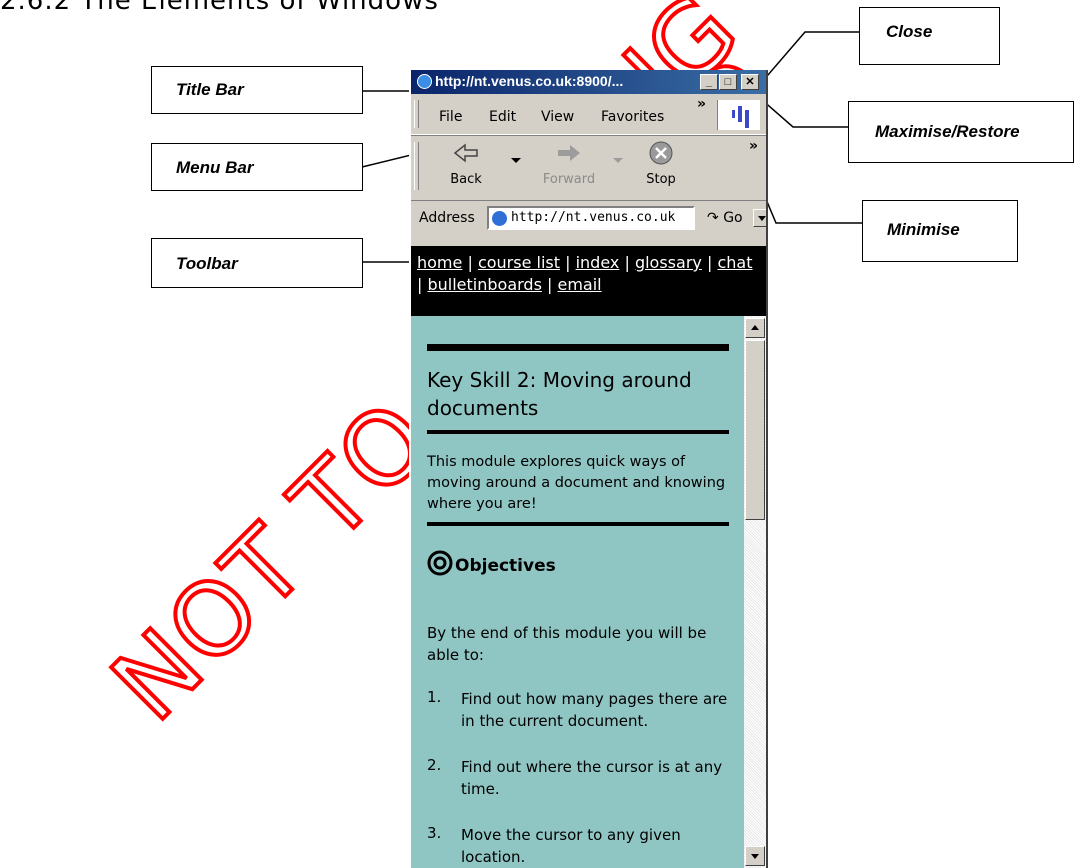 Image resolution: width=1090 pixels, height=868 pixels. What do you see at coordinates (450, 117) in the screenshot?
I see `menu-file: File` at bounding box center [450, 117].